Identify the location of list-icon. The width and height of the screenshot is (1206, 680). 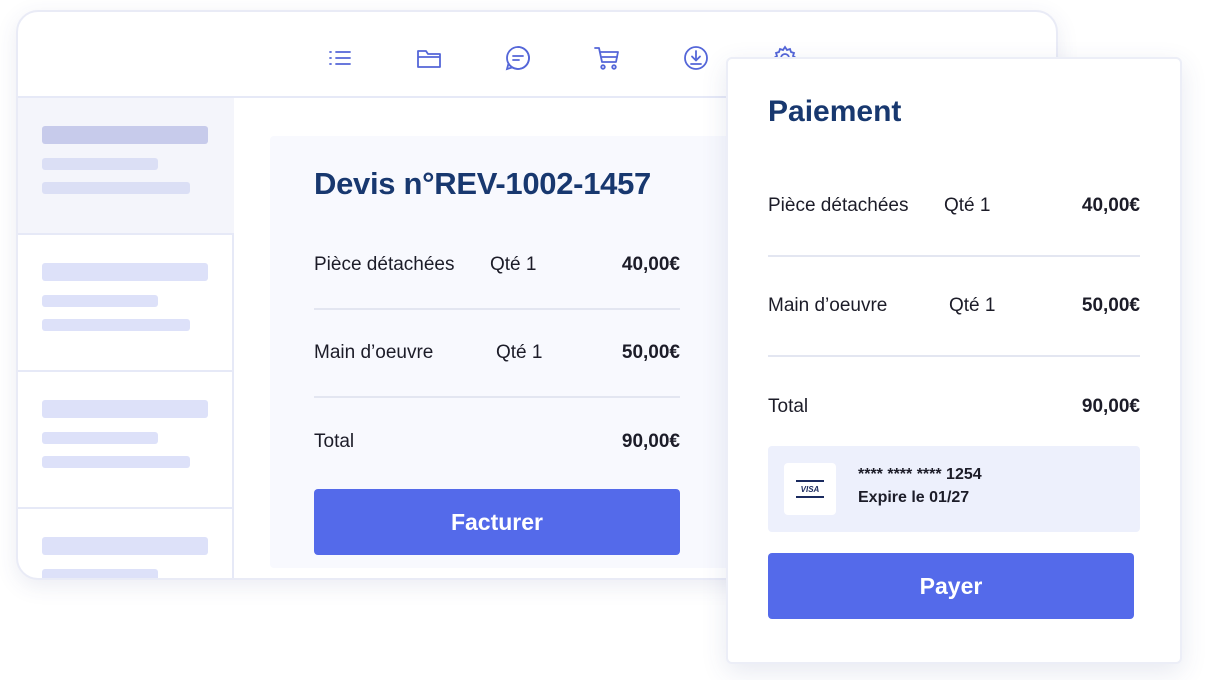
(340, 58).